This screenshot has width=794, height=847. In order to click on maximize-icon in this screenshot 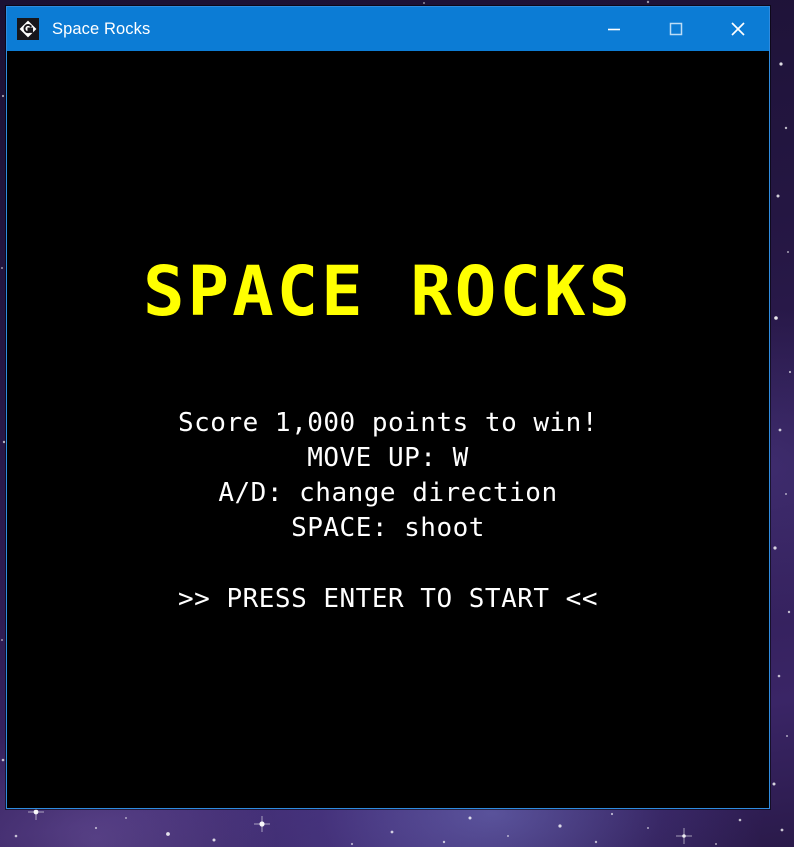, I will do `click(676, 29)`.